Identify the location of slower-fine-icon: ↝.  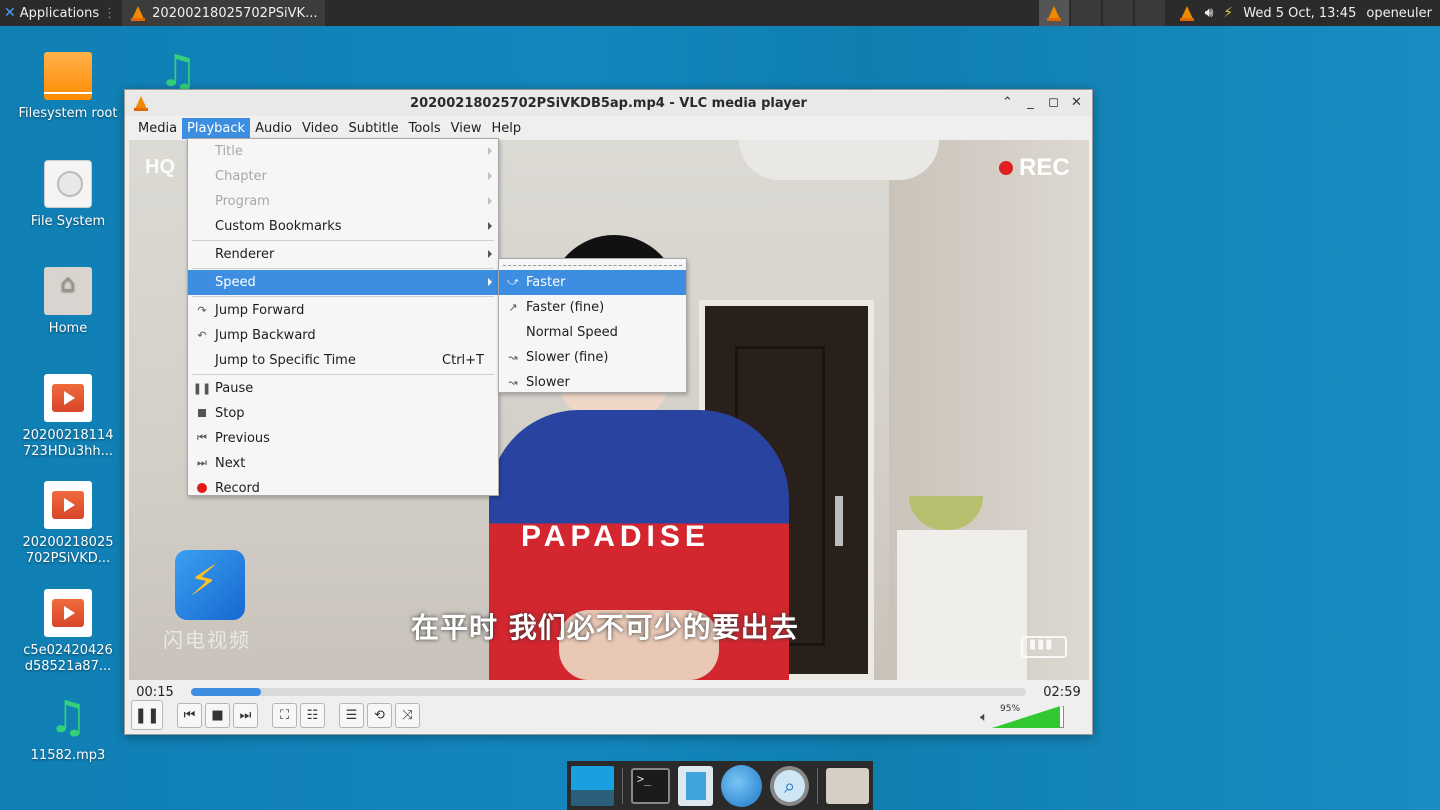
(513, 357).